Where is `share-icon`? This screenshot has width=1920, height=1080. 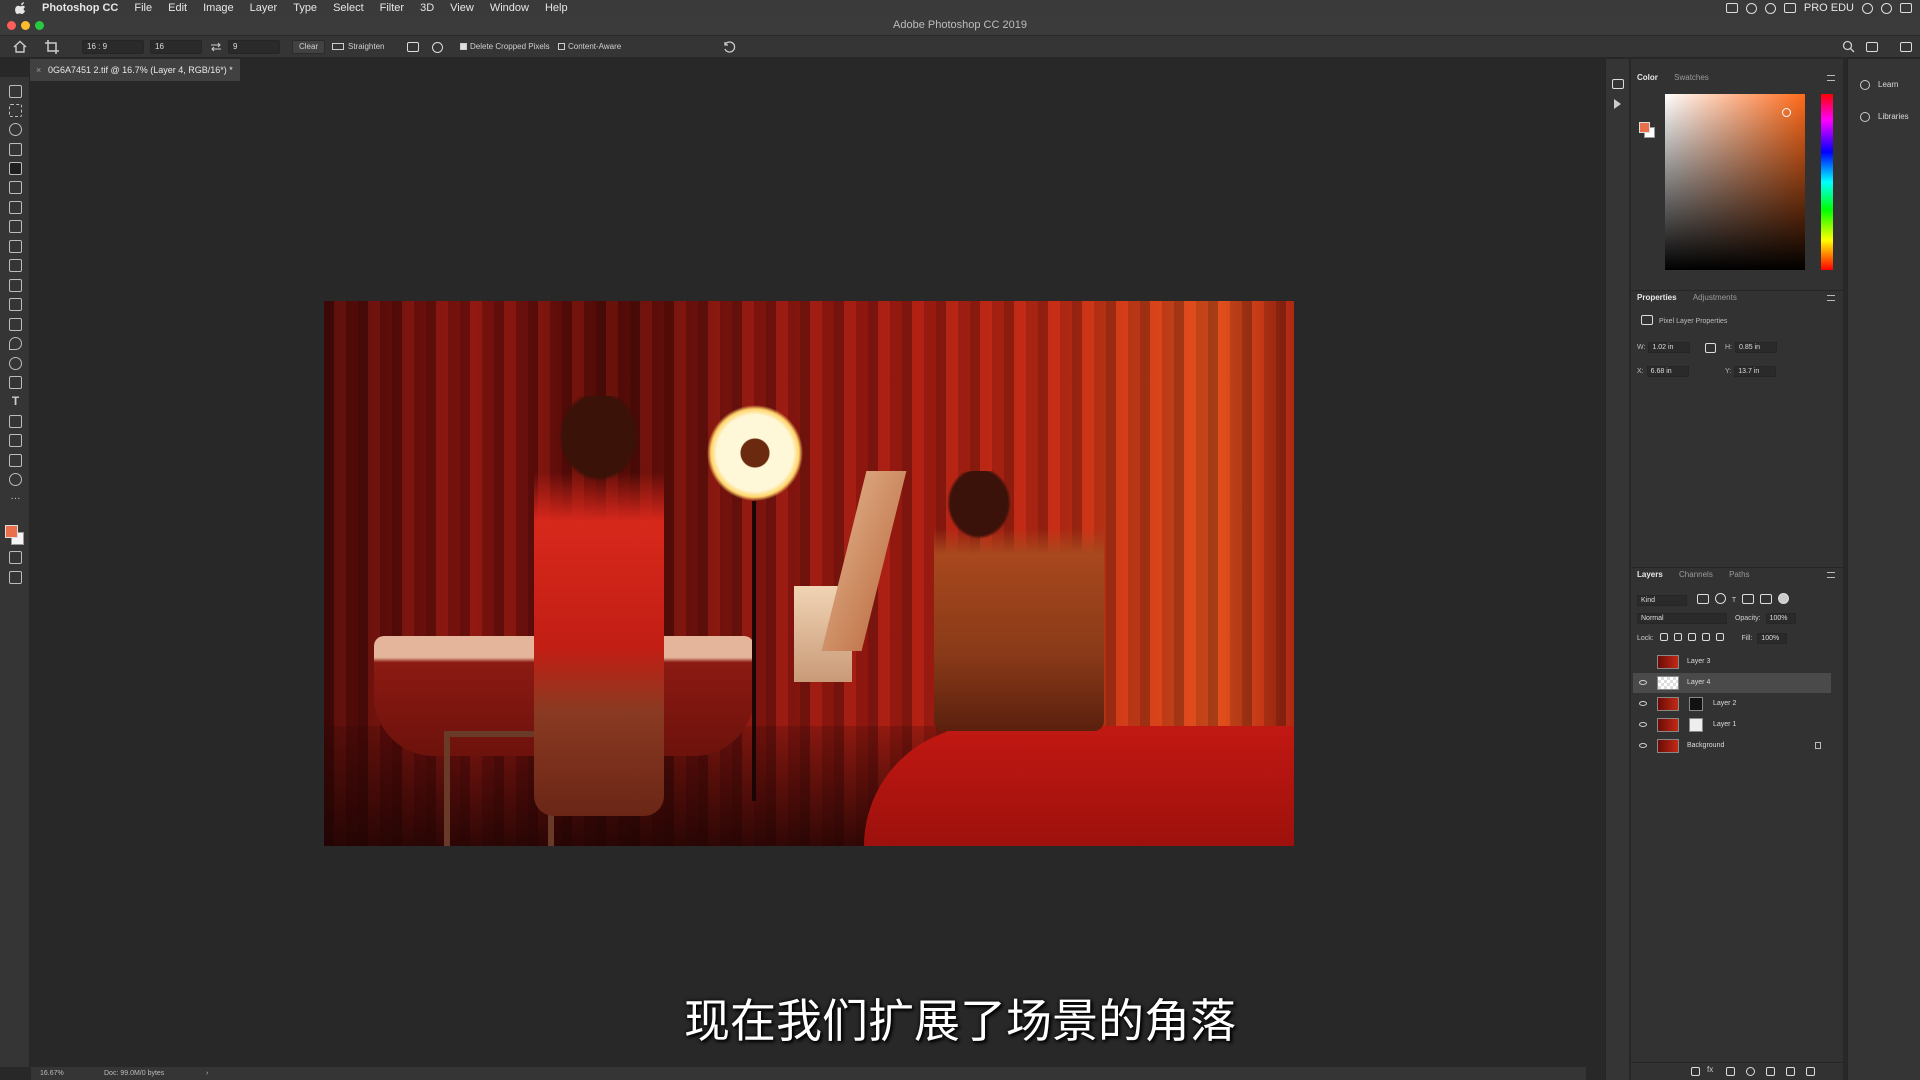
share-icon is located at coordinates (1906, 47).